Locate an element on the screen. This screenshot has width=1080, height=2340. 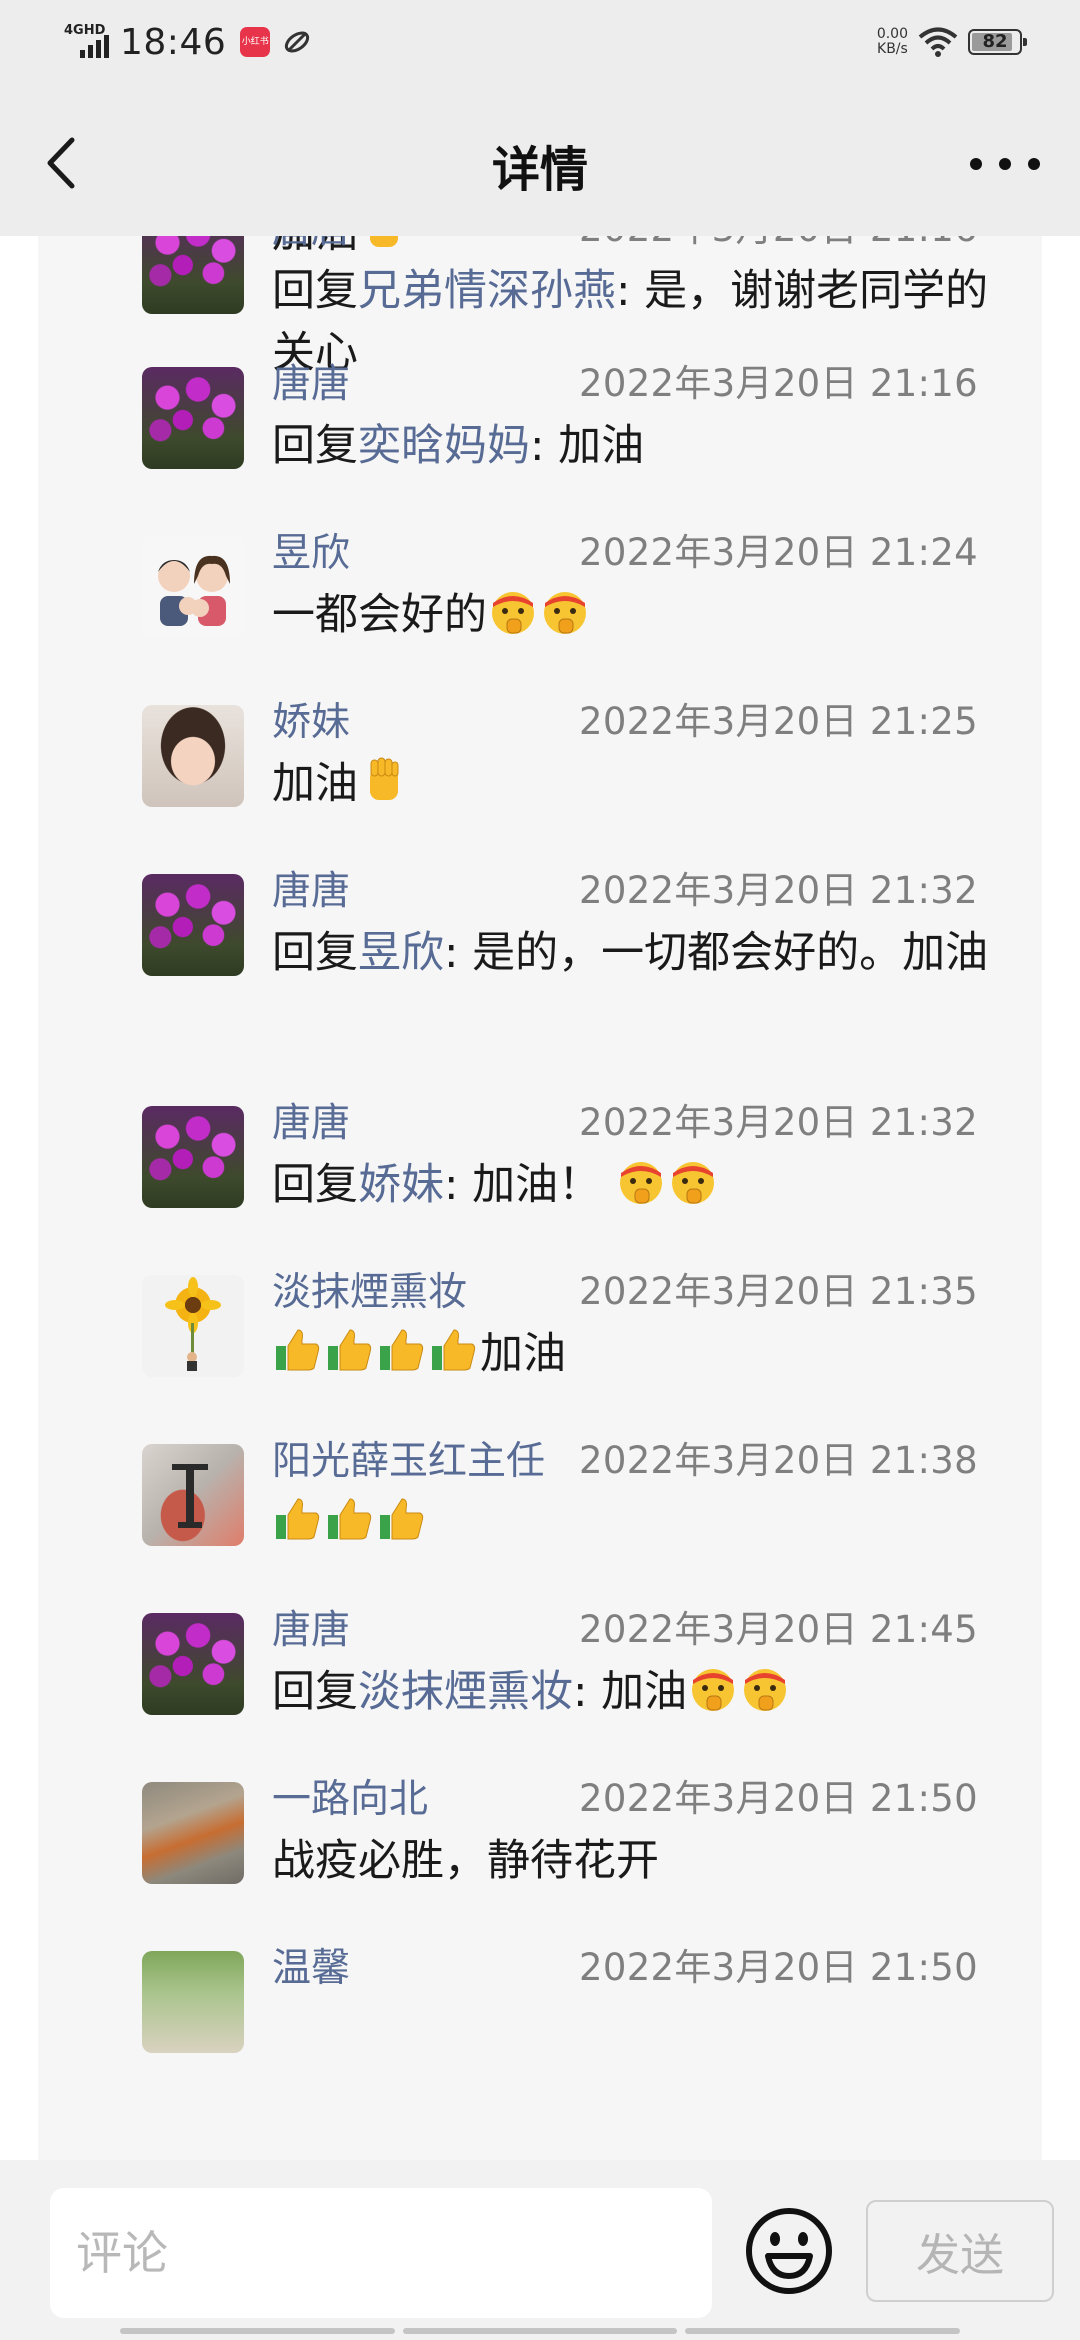
xiaohongshu-notification-icon: 小红书 is located at coordinates (255, 42).